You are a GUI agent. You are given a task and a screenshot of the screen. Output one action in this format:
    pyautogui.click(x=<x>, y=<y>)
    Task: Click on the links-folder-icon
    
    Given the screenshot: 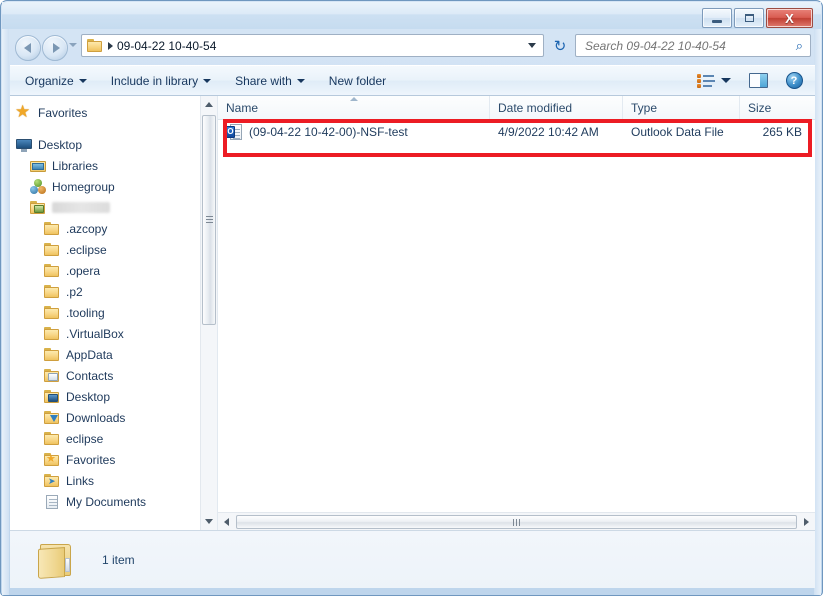 What is the action you would take?
    pyautogui.click(x=52, y=481)
    